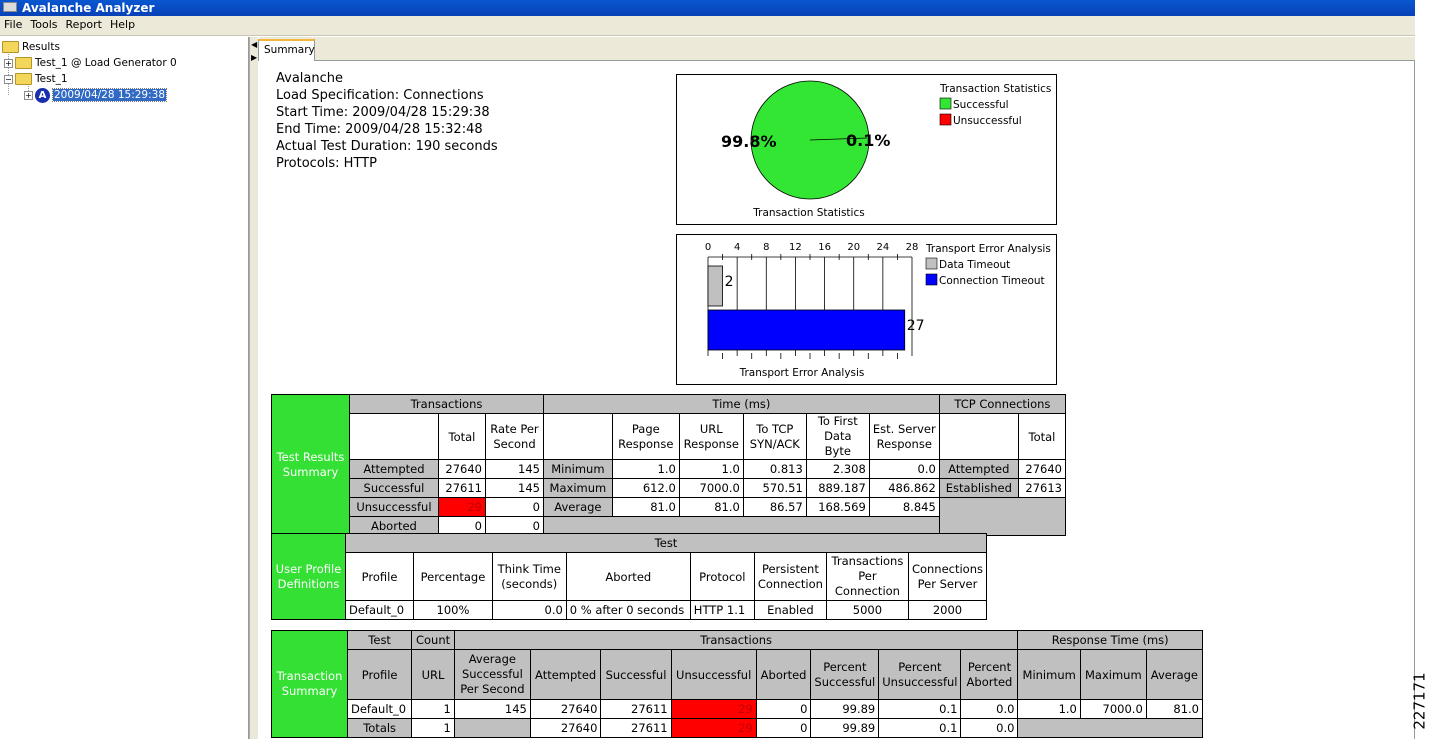 Image resolution: width=1439 pixels, height=739 pixels. Describe the element at coordinates (514, 469) in the screenshot. I see `cell-value: 145` at that location.